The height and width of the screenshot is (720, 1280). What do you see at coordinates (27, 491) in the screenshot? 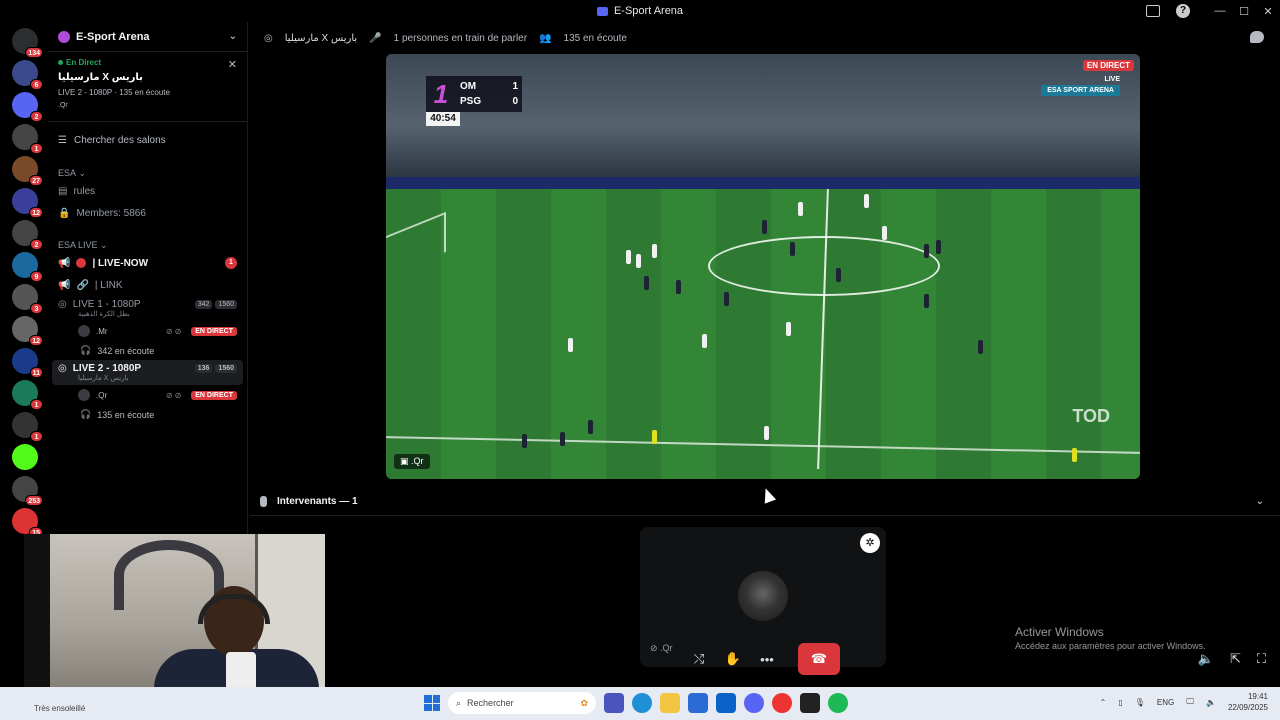
I see `server-icon: 253` at bounding box center [27, 491].